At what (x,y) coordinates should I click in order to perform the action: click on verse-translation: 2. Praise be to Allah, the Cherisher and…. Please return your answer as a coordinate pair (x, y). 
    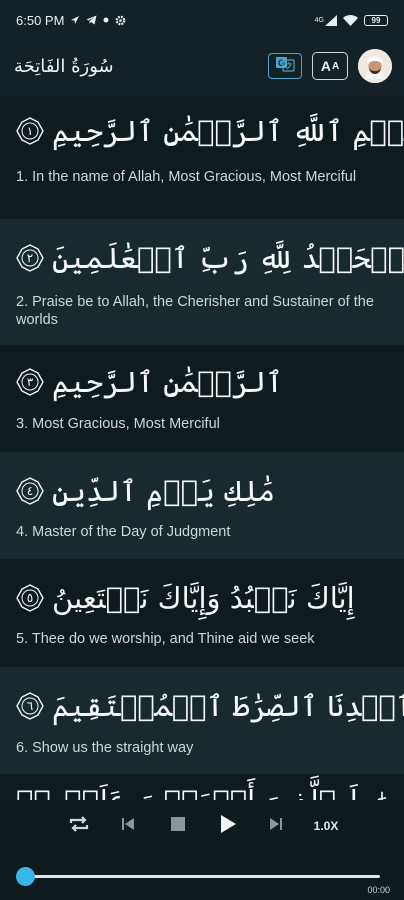
    Looking at the image, I should click on (195, 311).